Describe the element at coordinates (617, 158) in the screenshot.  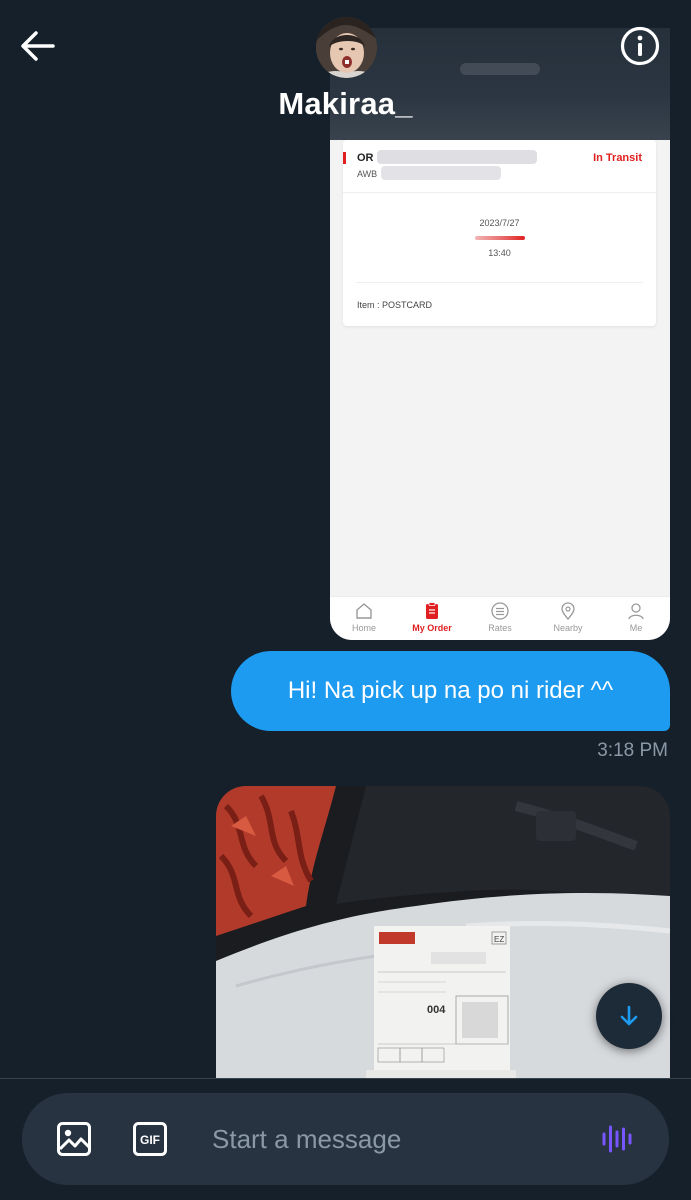
I see `status-badge: In Transit` at that location.